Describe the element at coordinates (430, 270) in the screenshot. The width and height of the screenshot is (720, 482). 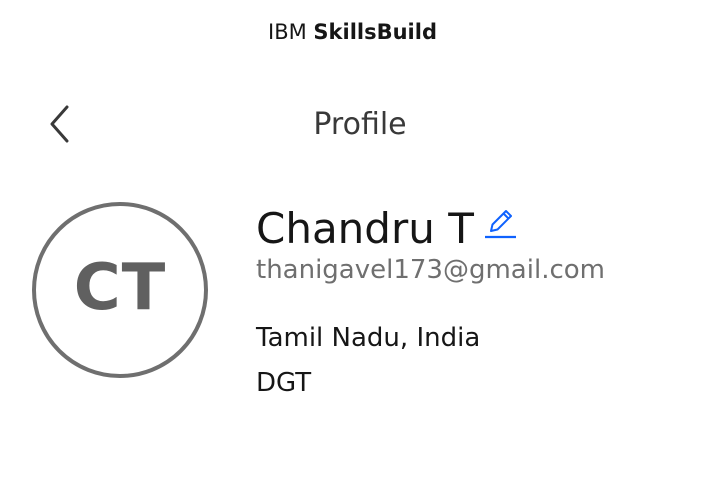
I see `profile-email: thanigavel173@gmail.com` at that location.